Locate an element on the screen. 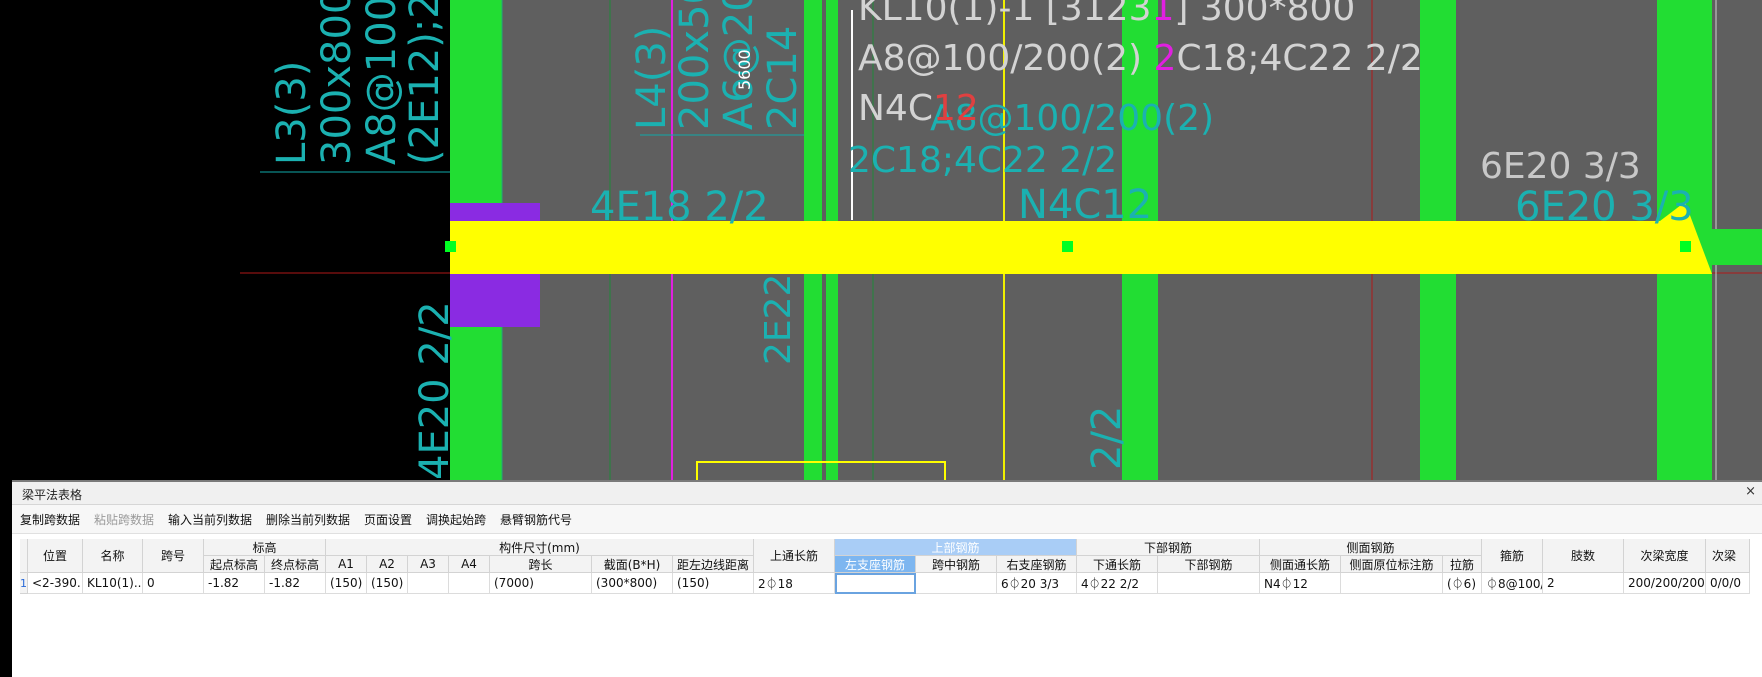 The width and height of the screenshot is (1762, 677). cell-start-elev: -1.82 is located at coordinates (234, 583).